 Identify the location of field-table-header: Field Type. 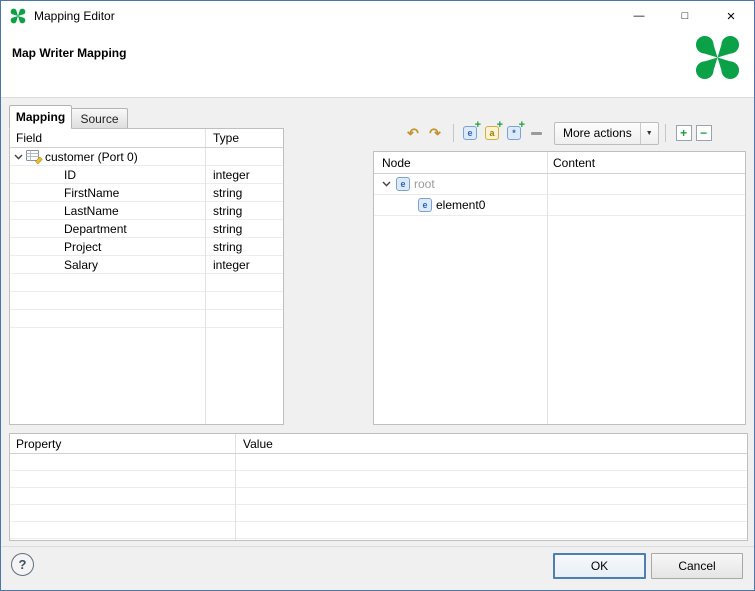
(146, 138).